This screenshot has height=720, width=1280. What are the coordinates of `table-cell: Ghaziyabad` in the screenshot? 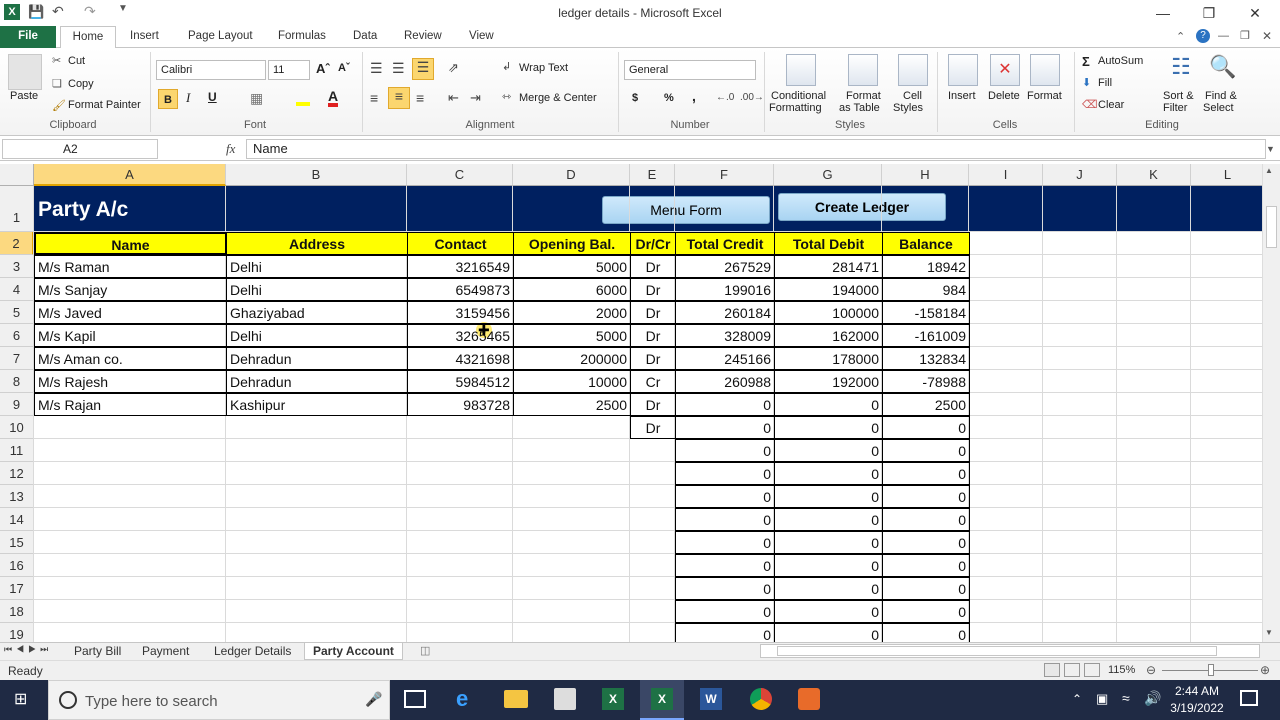 It's located at (317, 312).